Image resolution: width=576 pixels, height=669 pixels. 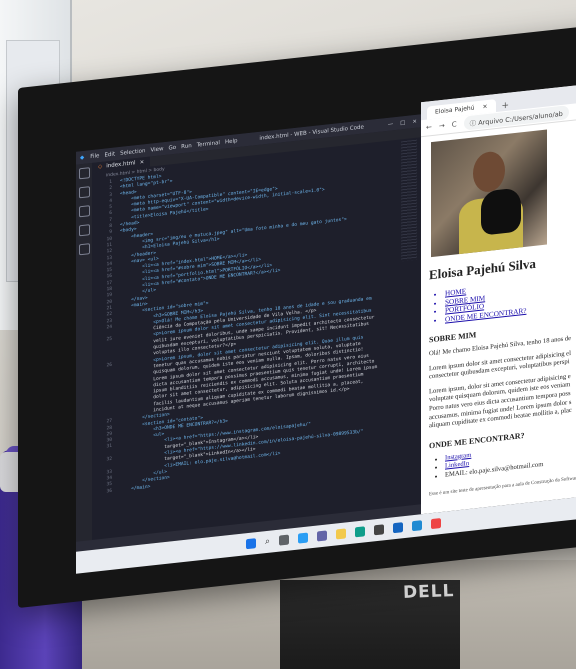 What do you see at coordinates (429, 127) in the screenshot?
I see `back-button: ←` at bounding box center [429, 127].